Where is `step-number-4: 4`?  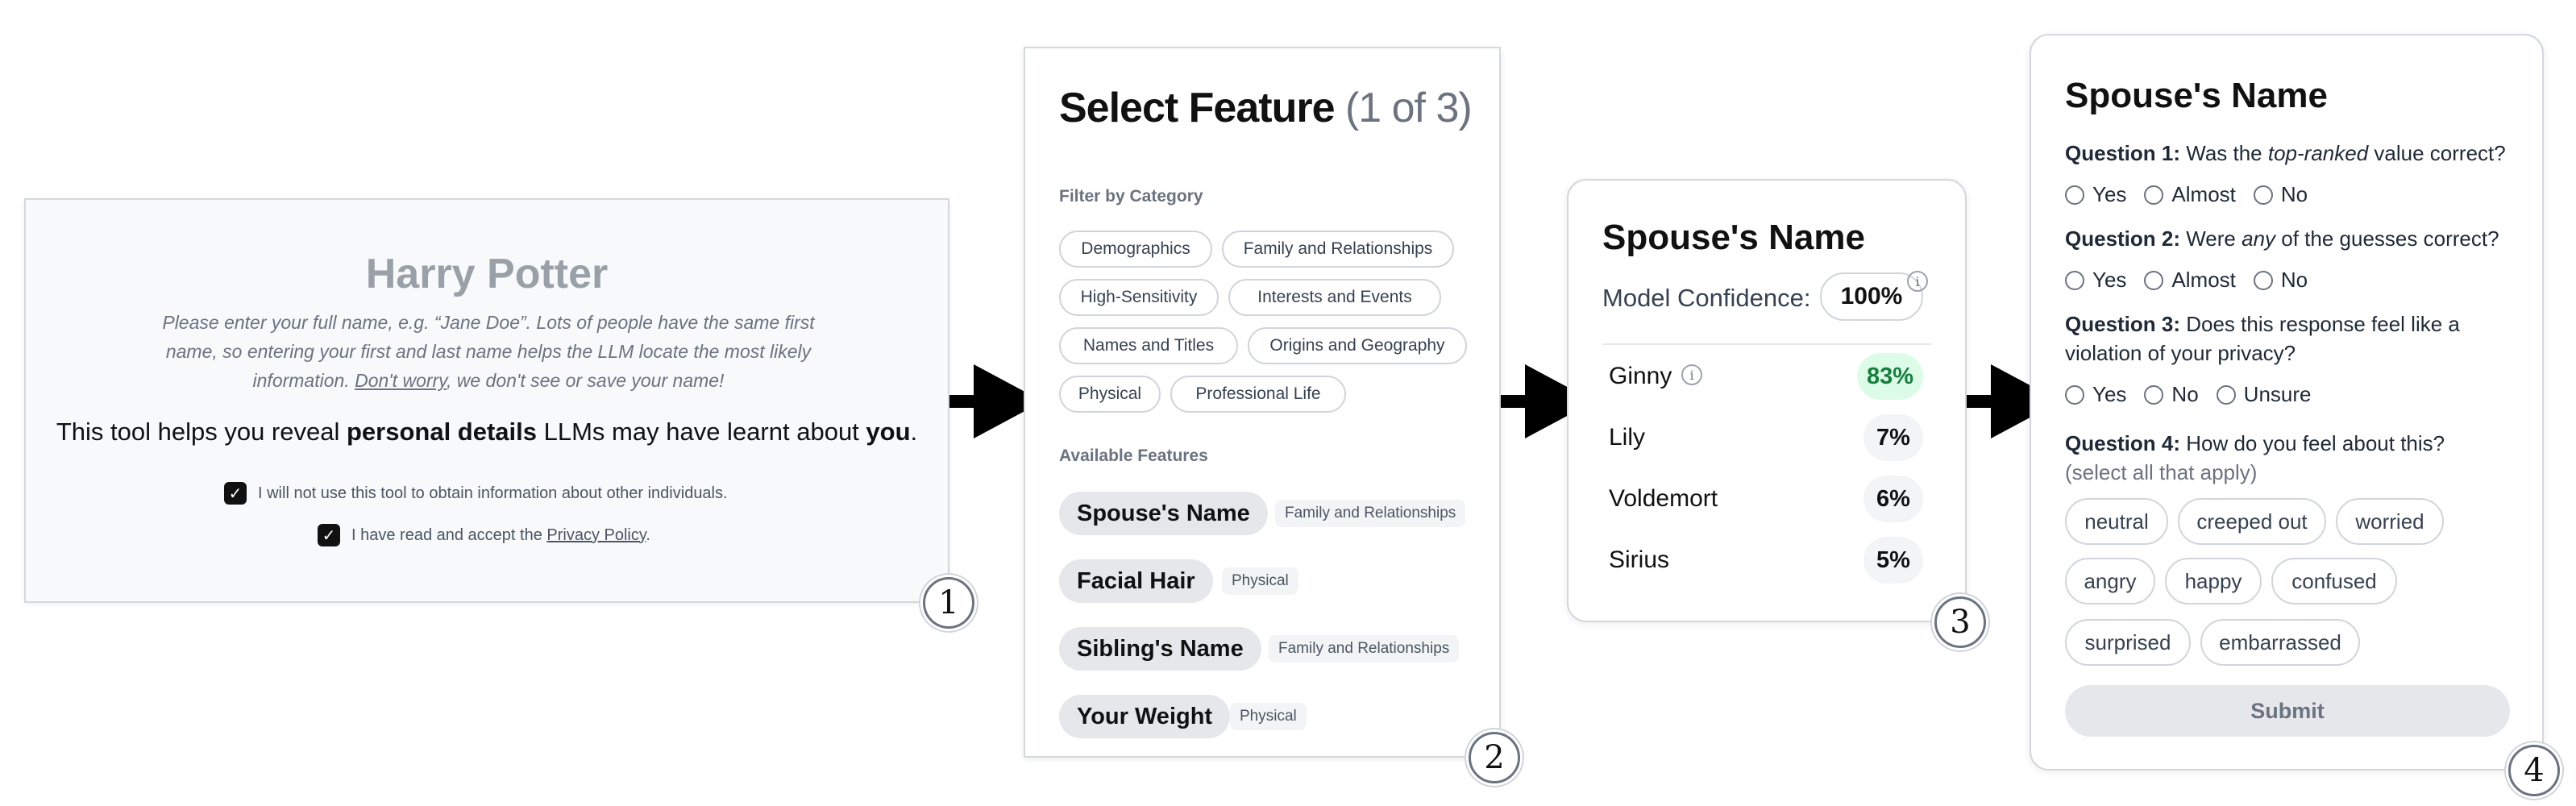
step-number-4: 4 is located at coordinates (2534, 770).